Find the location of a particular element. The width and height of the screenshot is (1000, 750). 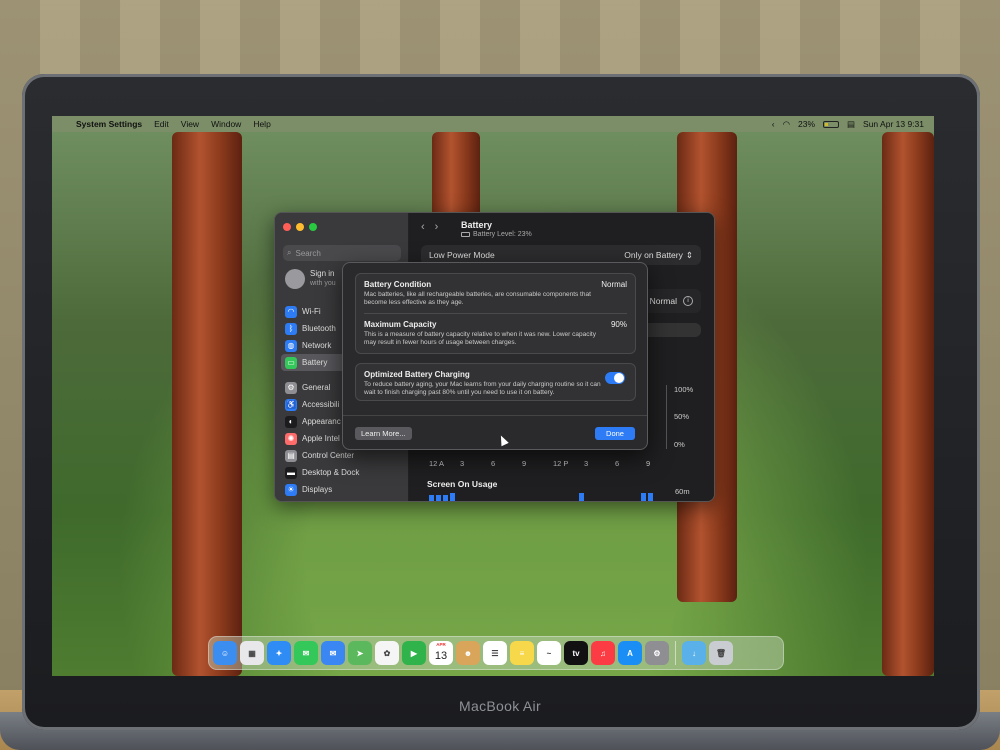

maximum-capacity-title: Maximum Capacity is located at coordinates (400, 324).